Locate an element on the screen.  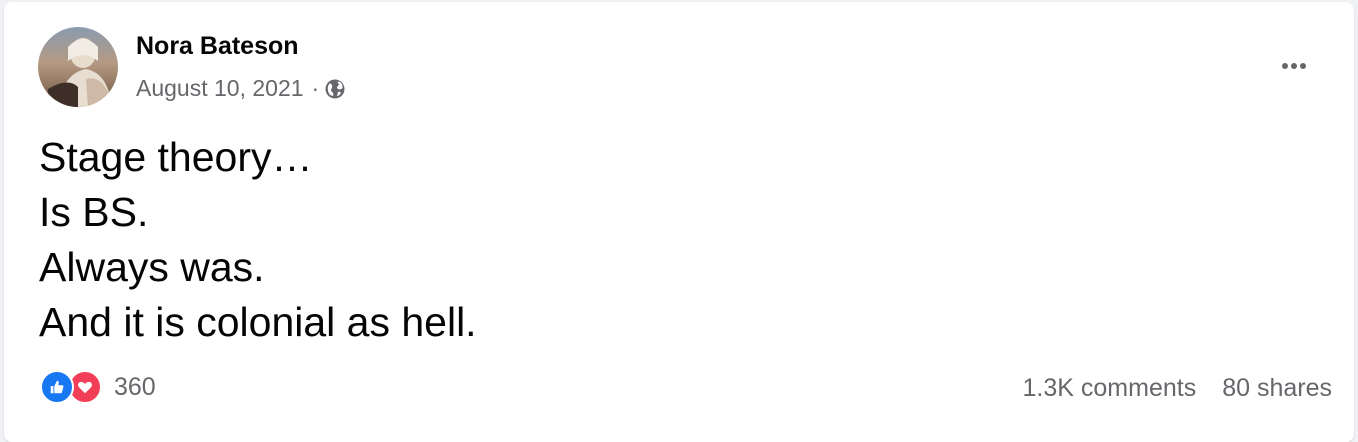
post-text-line: Always was. is located at coordinates (152, 267).